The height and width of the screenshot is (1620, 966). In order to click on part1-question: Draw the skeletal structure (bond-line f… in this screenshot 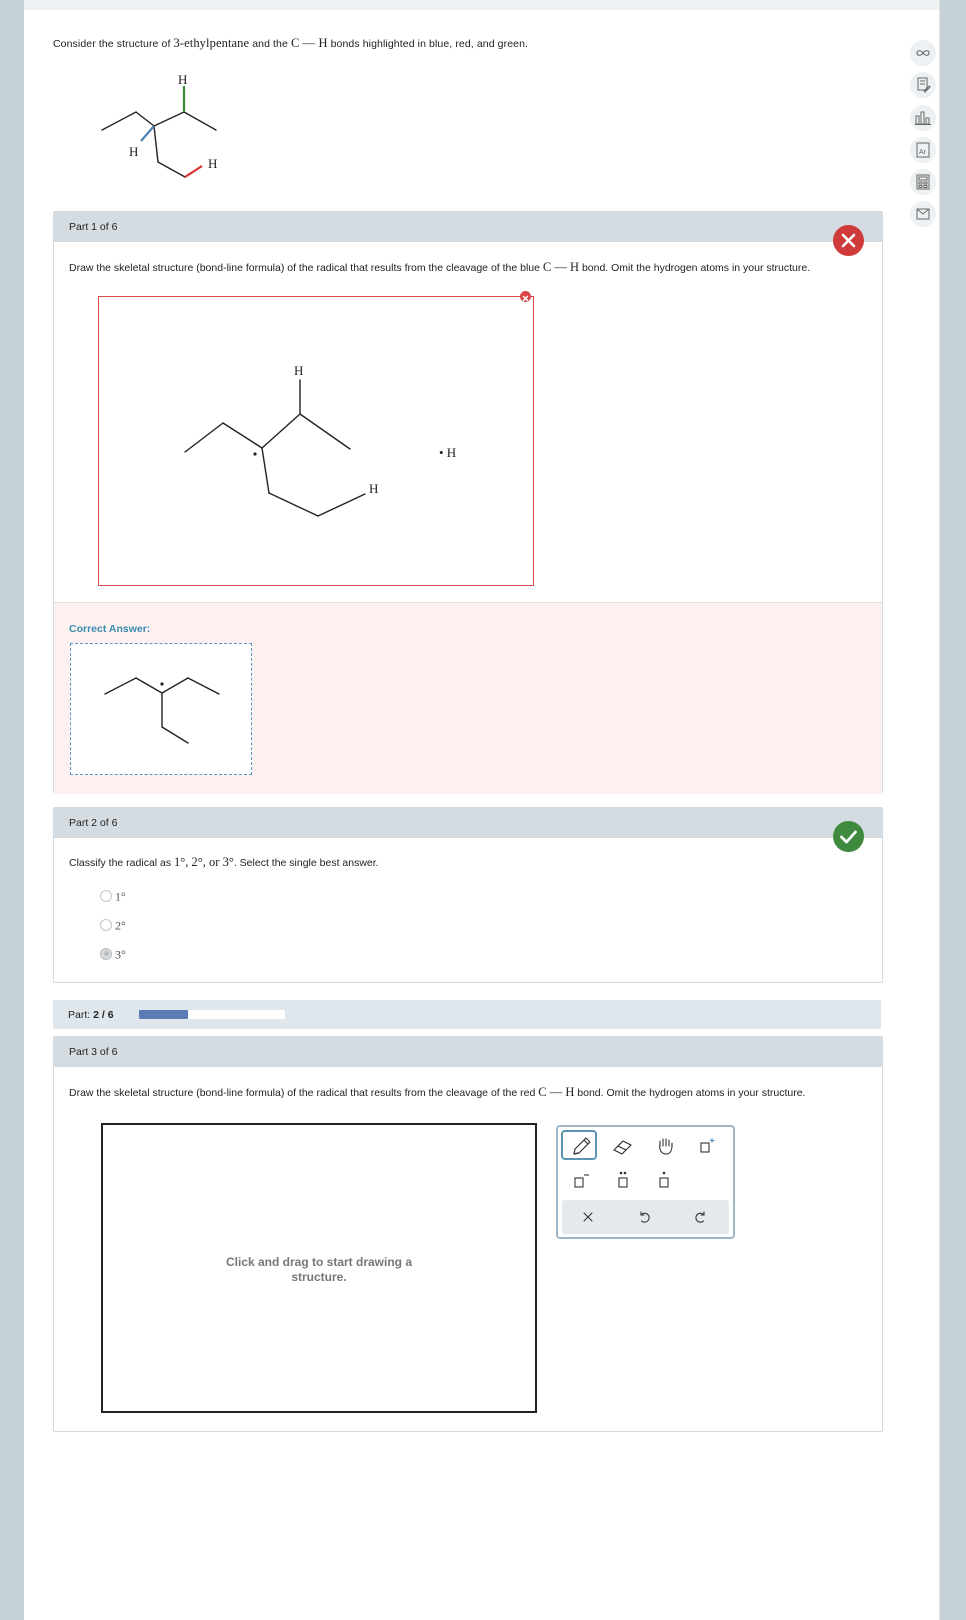, I will do `click(440, 267)`.